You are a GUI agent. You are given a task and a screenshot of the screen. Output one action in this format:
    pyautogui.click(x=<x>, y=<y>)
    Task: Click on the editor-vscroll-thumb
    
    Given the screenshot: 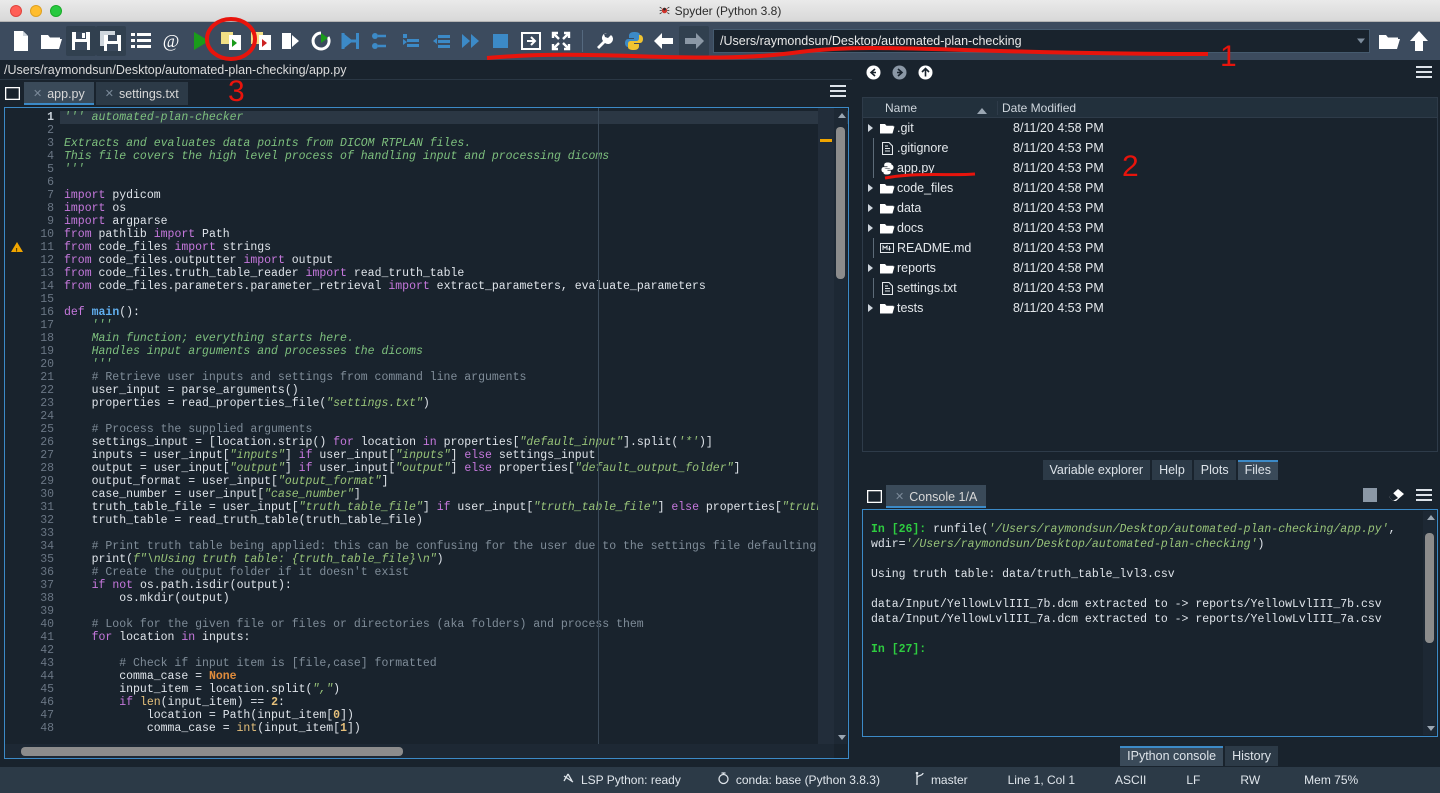 What is the action you would take?
    pyautogui.click(x=840, y=203)
    